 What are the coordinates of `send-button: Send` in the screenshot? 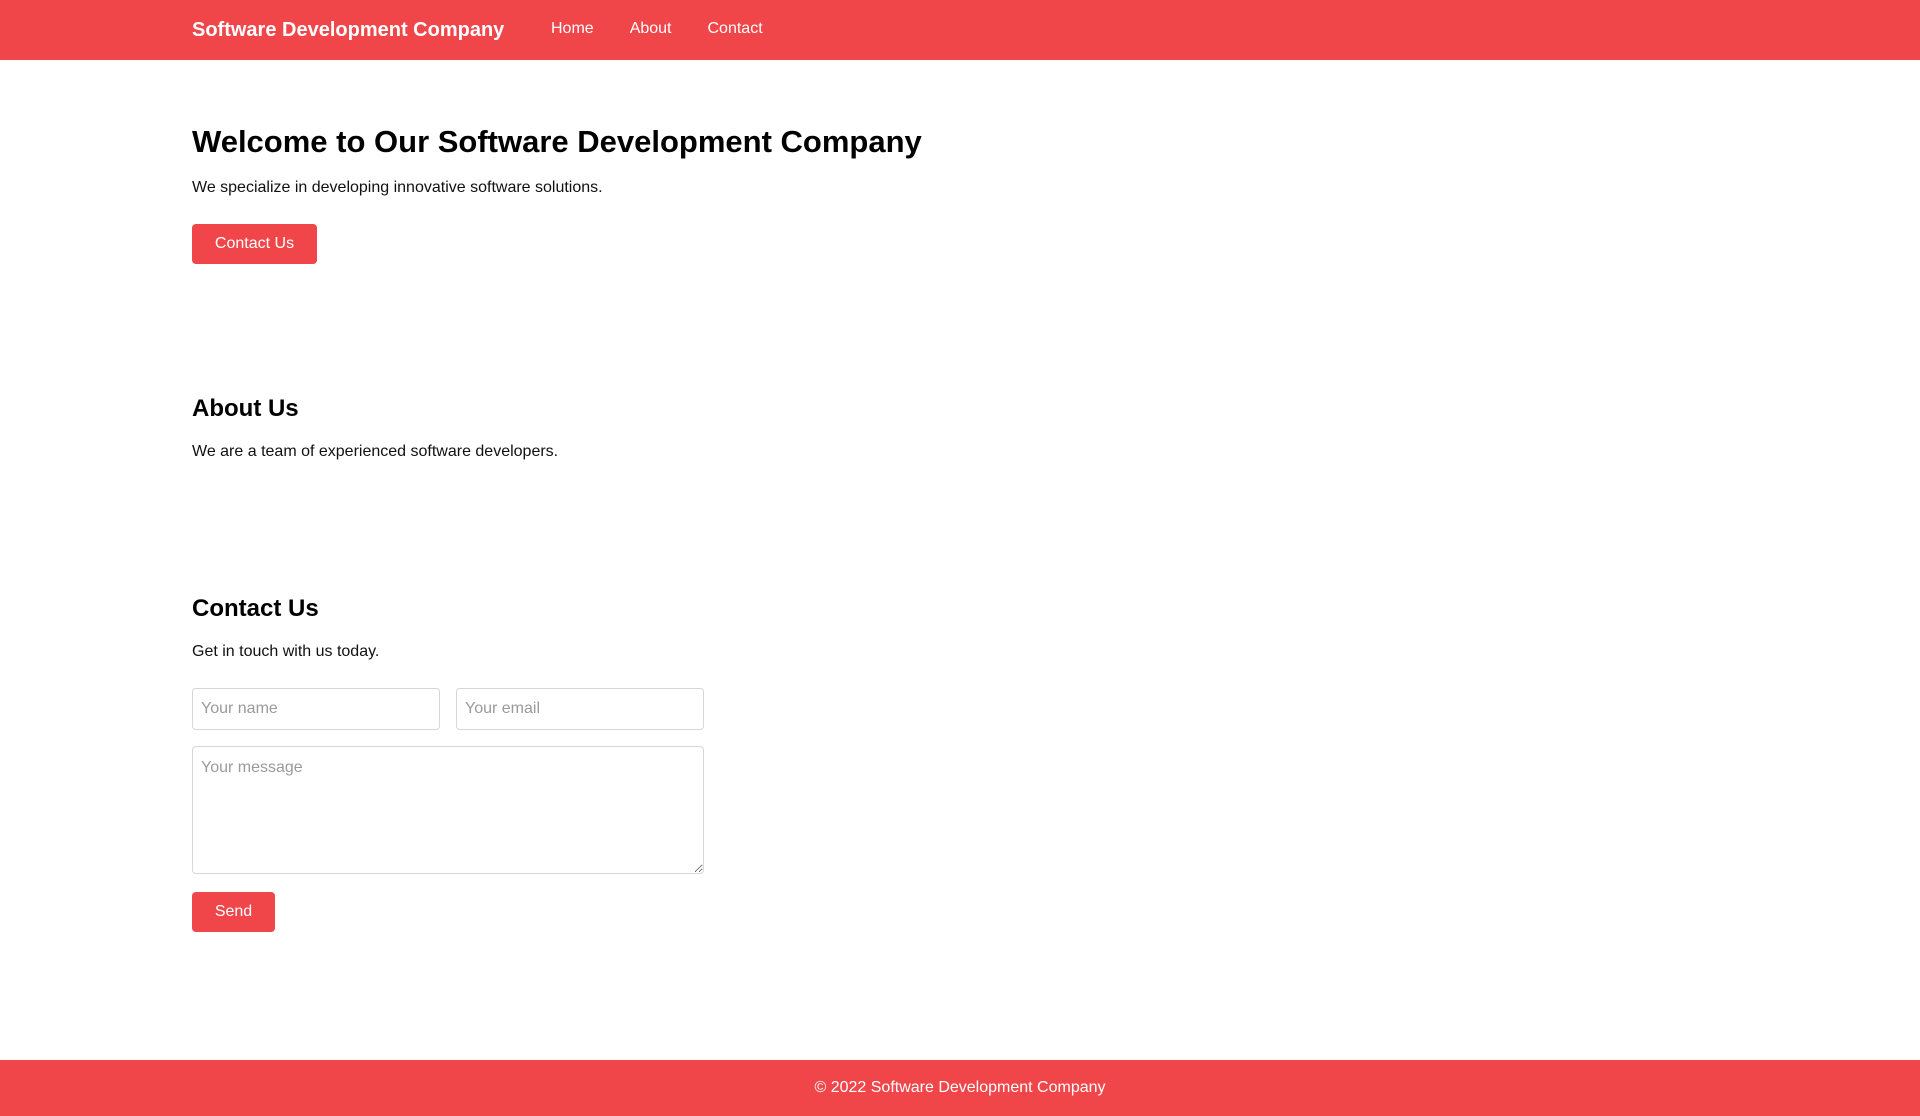 It's located at (233, 912).